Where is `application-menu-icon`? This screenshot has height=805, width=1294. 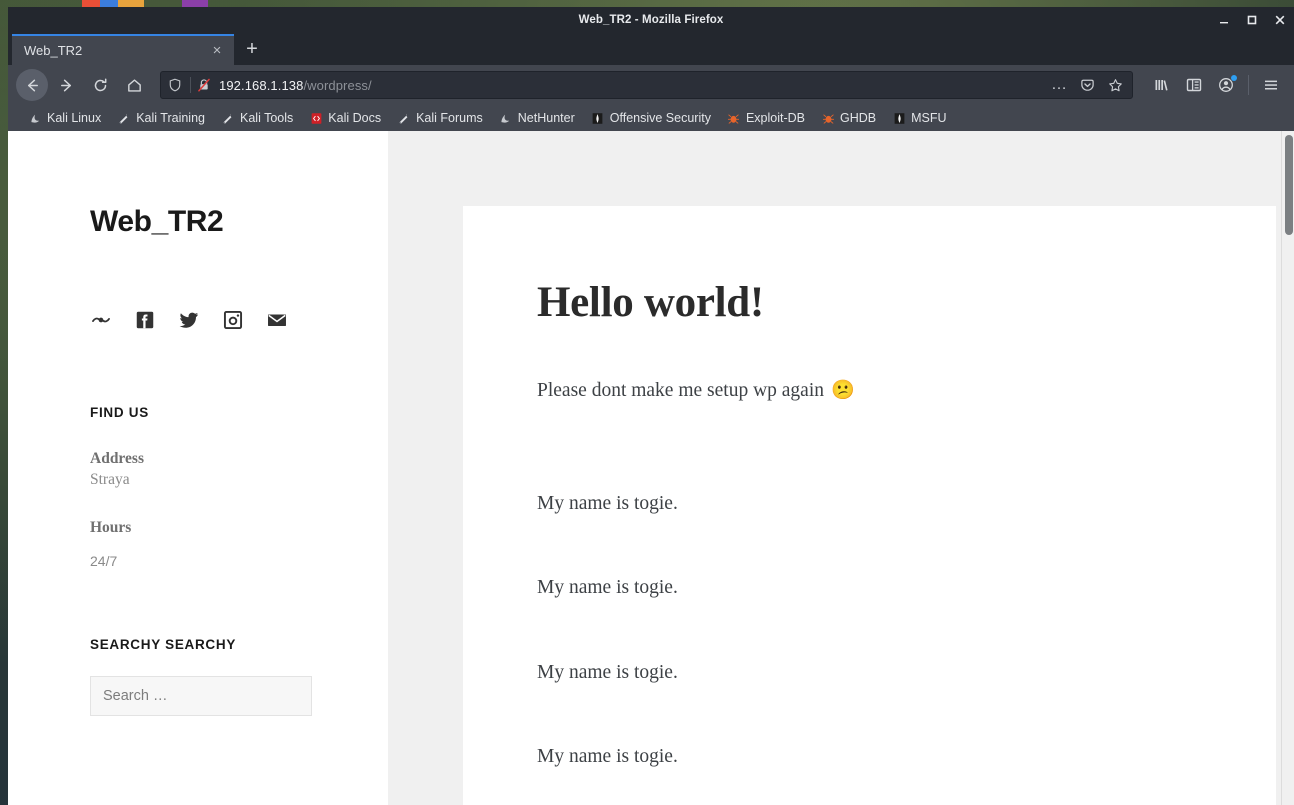 application-menu-icon is located at coordinates (1271, 85).